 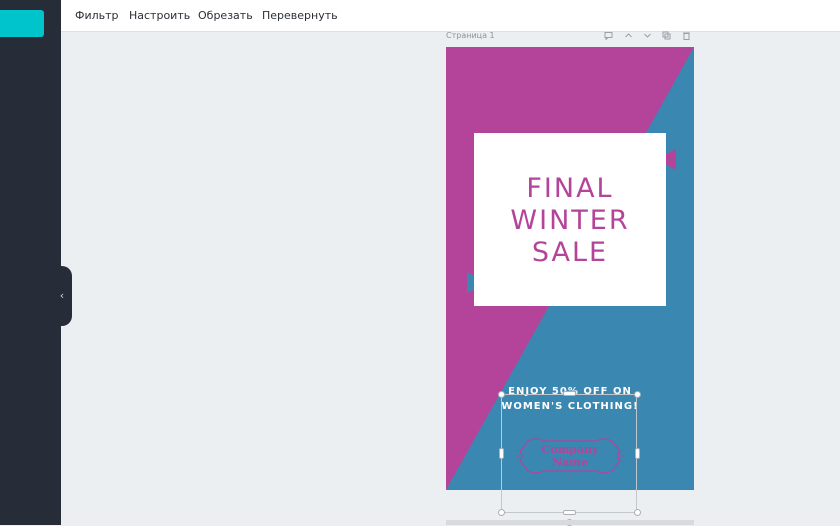 What do you see at coordinates (300, 15) in the screenshot?
I see `flip-button: Перевернуть` at bounding box center [300, 15].